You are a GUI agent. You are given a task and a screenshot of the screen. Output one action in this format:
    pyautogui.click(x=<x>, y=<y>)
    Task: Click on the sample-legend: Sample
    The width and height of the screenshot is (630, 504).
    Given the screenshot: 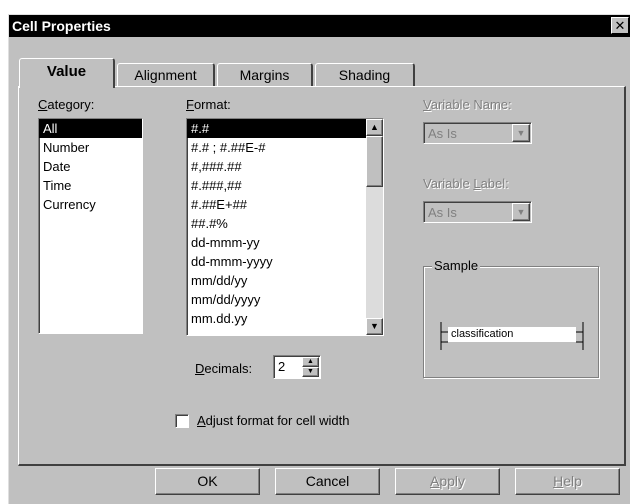 What is the action you would take?
    pyautogui.click(x=456, y=265)
    